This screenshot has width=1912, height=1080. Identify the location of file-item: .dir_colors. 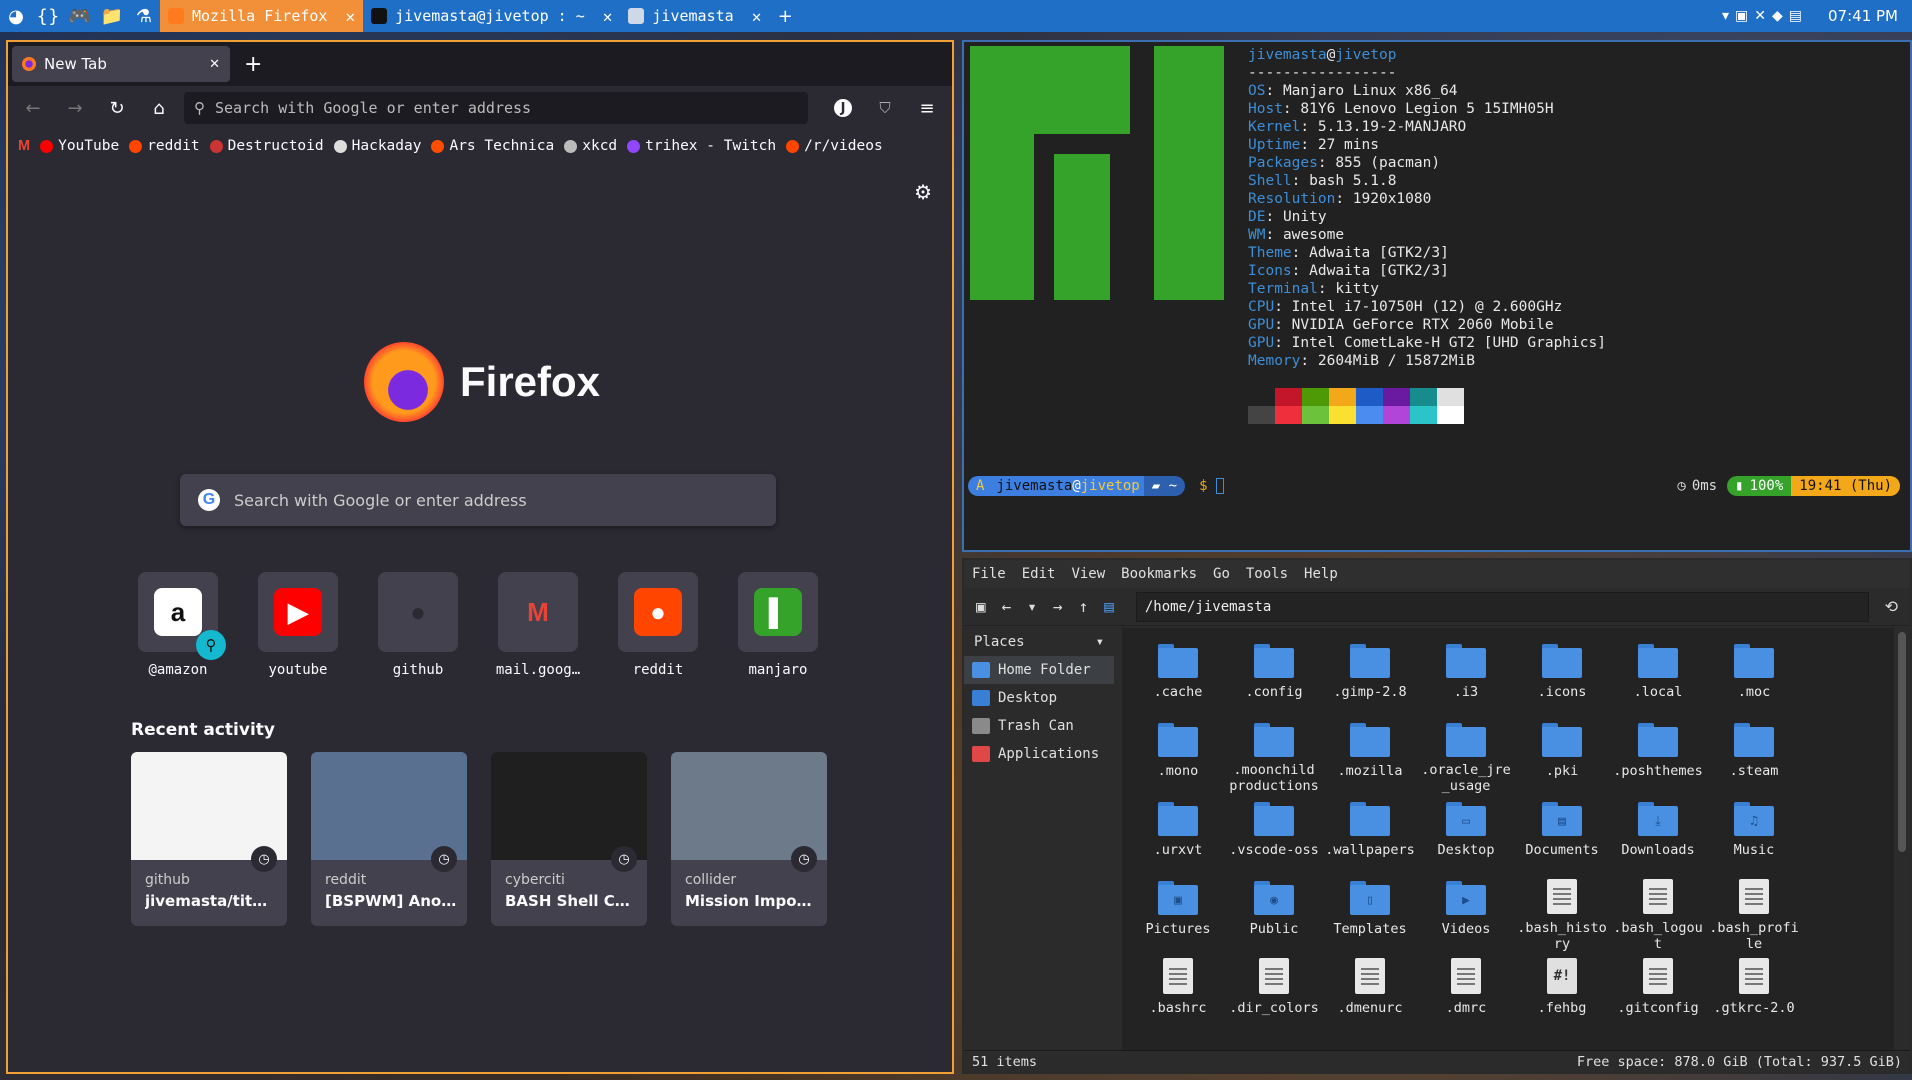
(1274, 993).